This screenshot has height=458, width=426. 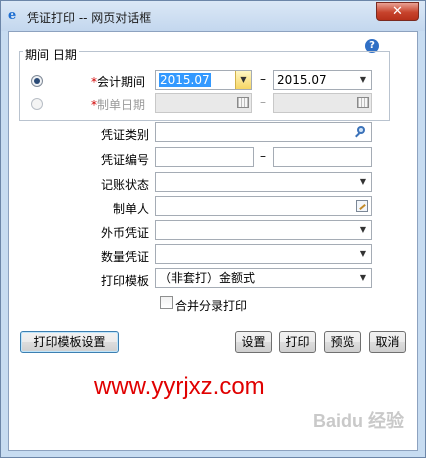 I want to click on search-icon, so click(x=361, y=132).